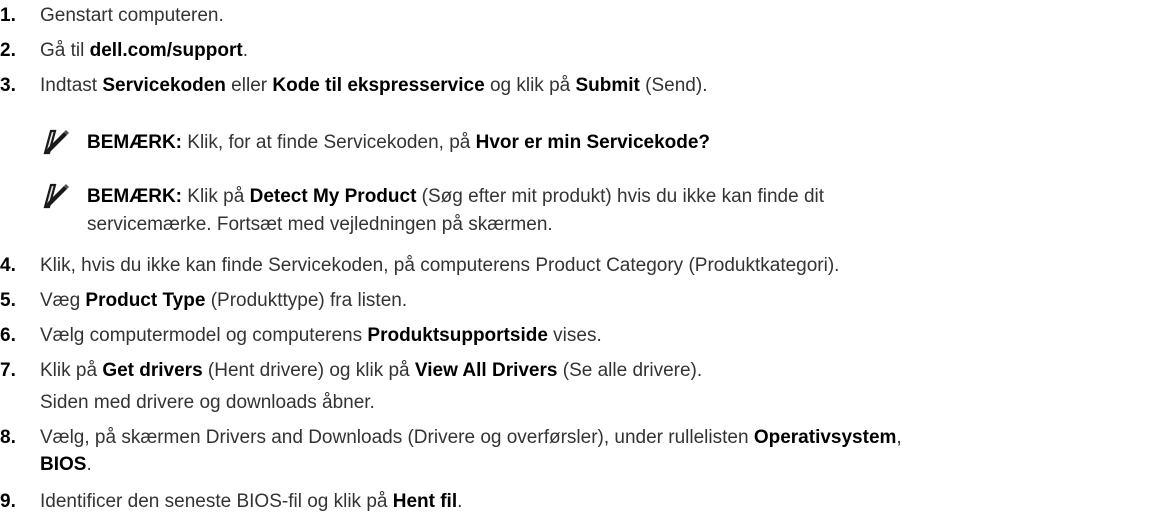 This screenshot has height=530, width=1158. Describe the element at coordinates (599, 465) in the screenshot. I see `step-8-continuation: BIOS.` at that location.